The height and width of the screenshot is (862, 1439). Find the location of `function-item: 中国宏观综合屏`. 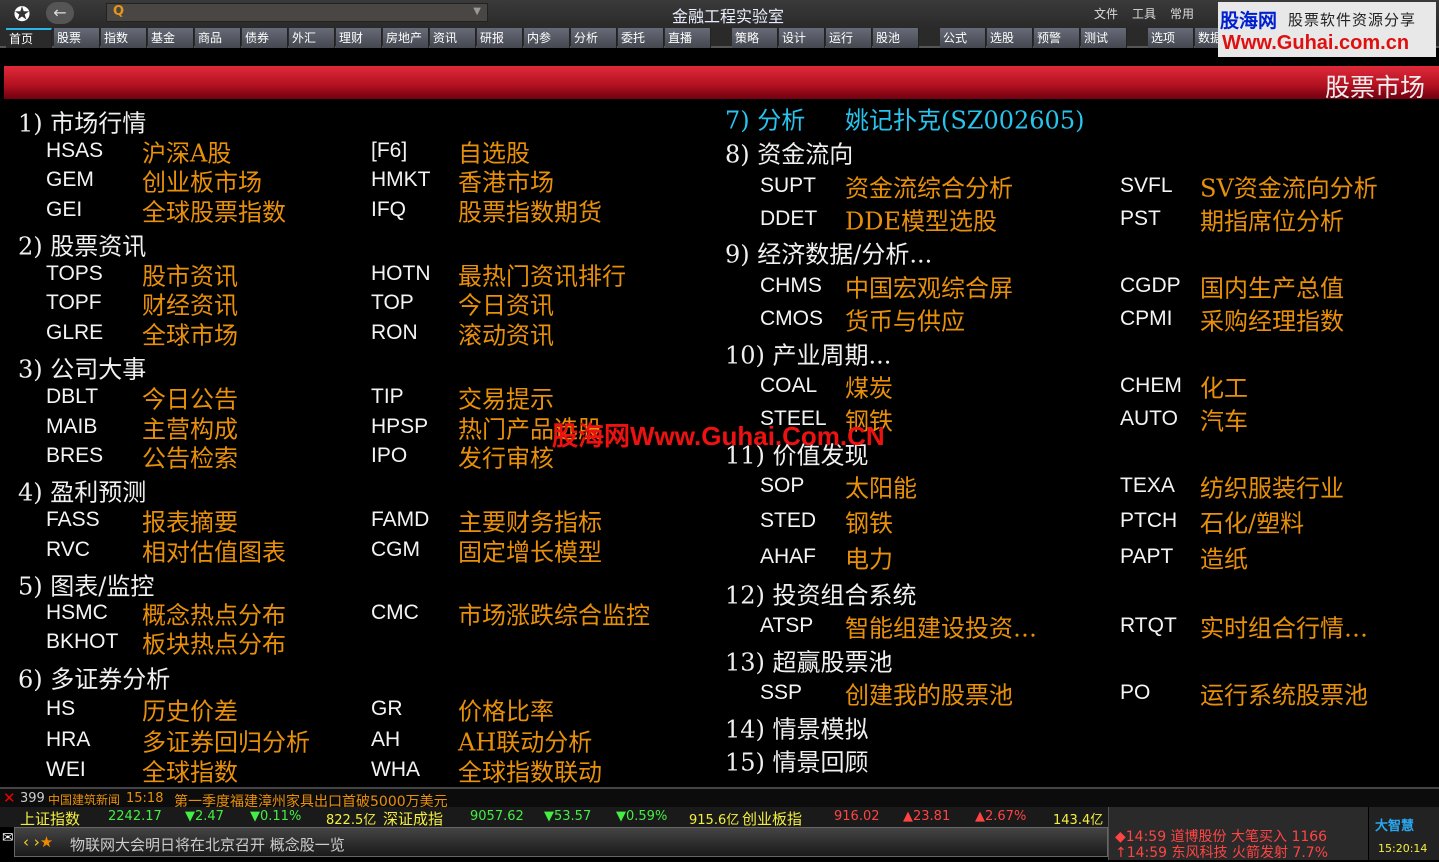

function-item: 中国宏观综合屏 is located at coordinates (929, 286).